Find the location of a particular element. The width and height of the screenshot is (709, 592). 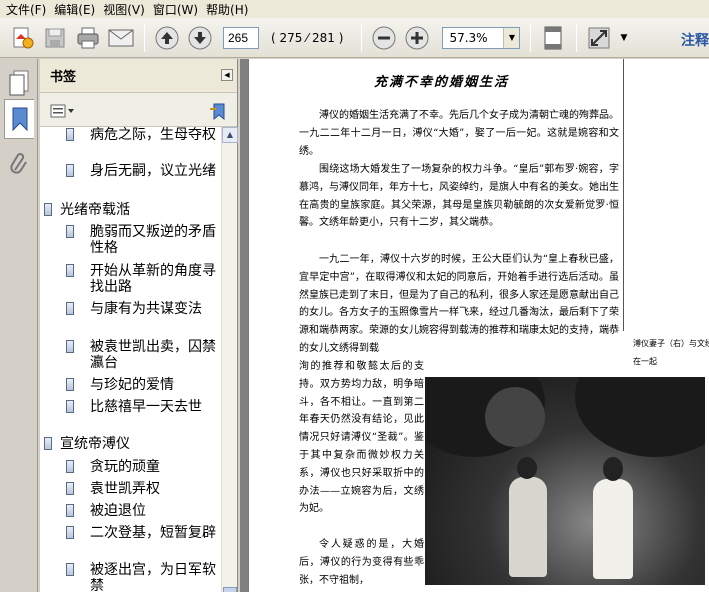

bookmark-item: 比慈禧早一天去世 is located at coordinates (141, 407).